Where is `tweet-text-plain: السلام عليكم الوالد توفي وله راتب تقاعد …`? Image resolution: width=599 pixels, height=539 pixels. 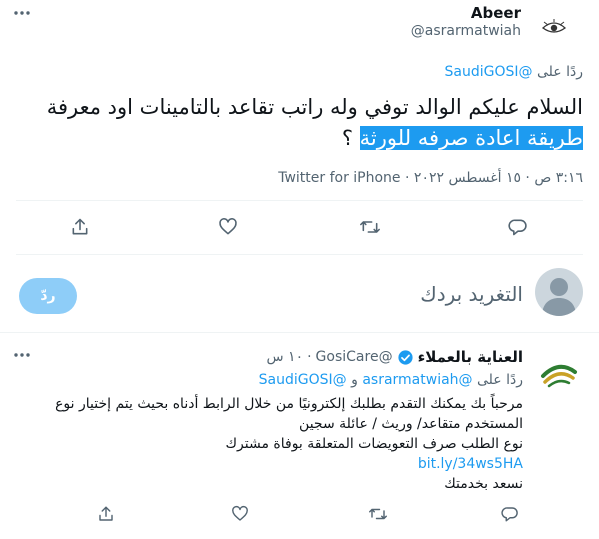
tweet-text-plain: السلام عليكم الوالد توفي وله راتب تقاعد … is located at coordinates (314, 107).